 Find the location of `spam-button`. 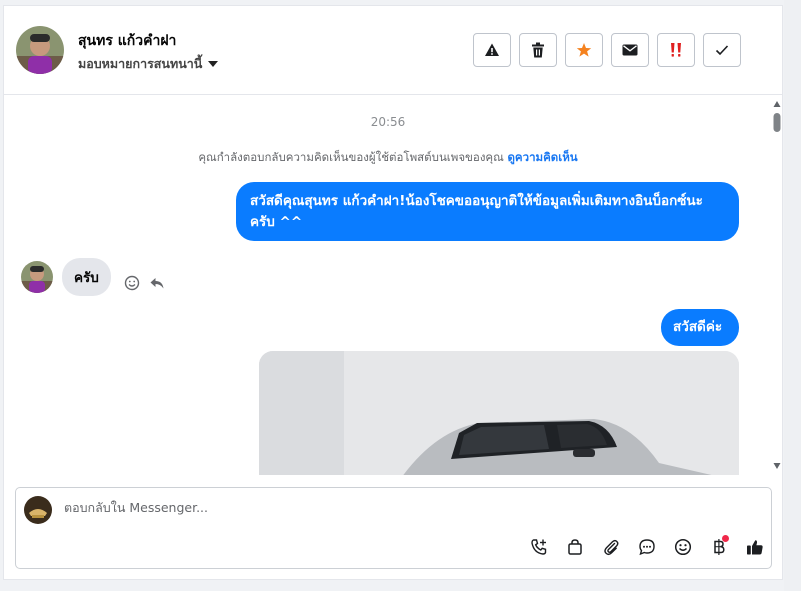

spam-button is located at coordinates (492, 50).